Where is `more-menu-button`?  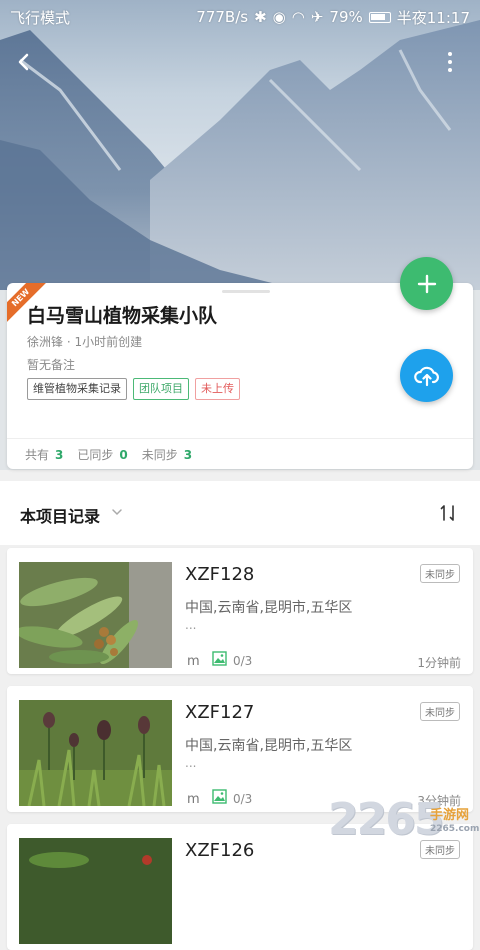
more-menu-button is located at coordinates (450, 62).